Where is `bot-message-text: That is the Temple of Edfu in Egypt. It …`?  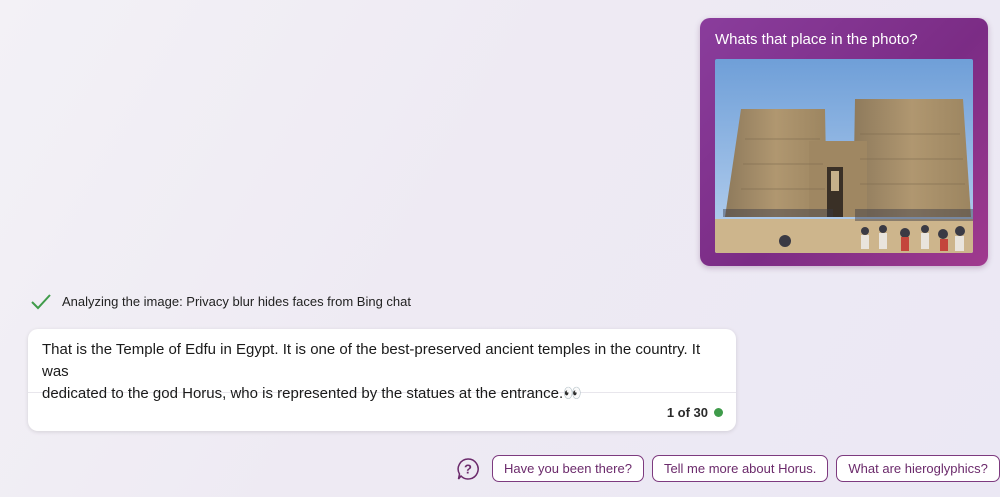 bot-message-text: That is the Temple of Edfu in Egypt. It … is located at coordinates (382, 365).